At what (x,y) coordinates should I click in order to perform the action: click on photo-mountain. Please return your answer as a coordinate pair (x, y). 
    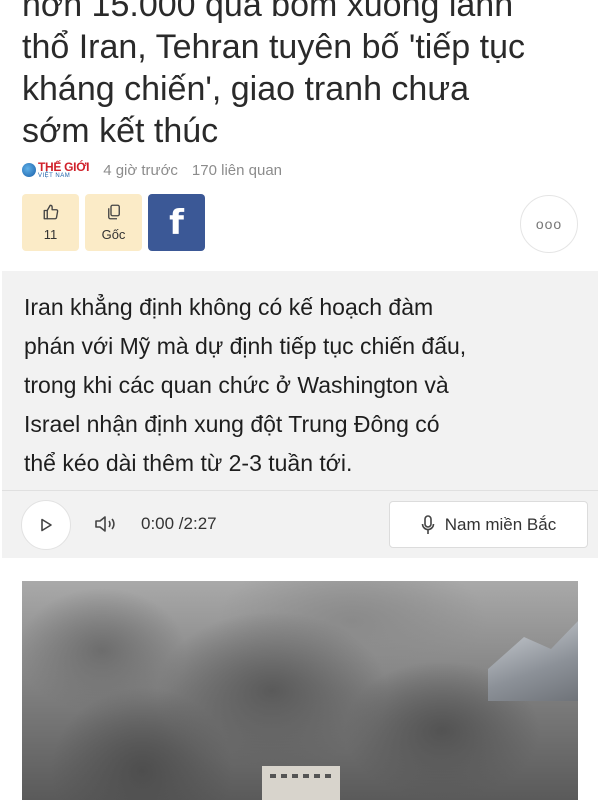
    Looking at the image, I should click on (533, 661).